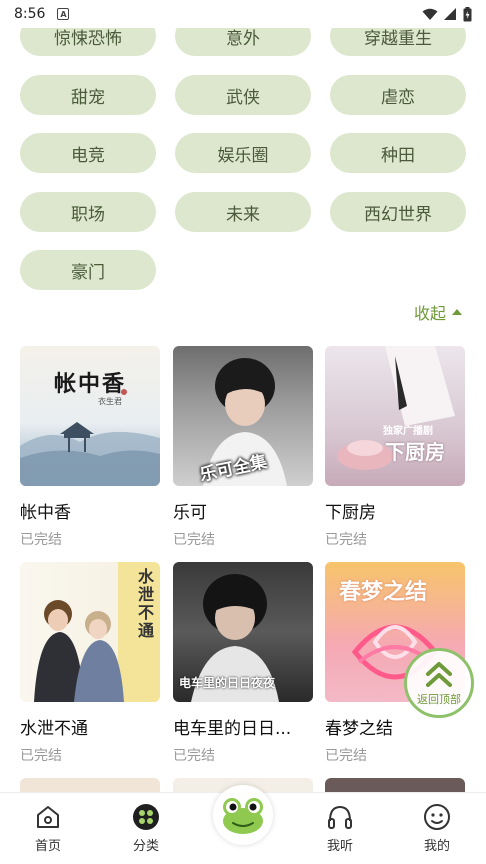  What do you see at coordinates (467, 13) in the screenshot?
I see `battery-icon` at bounding box center [467, 13].